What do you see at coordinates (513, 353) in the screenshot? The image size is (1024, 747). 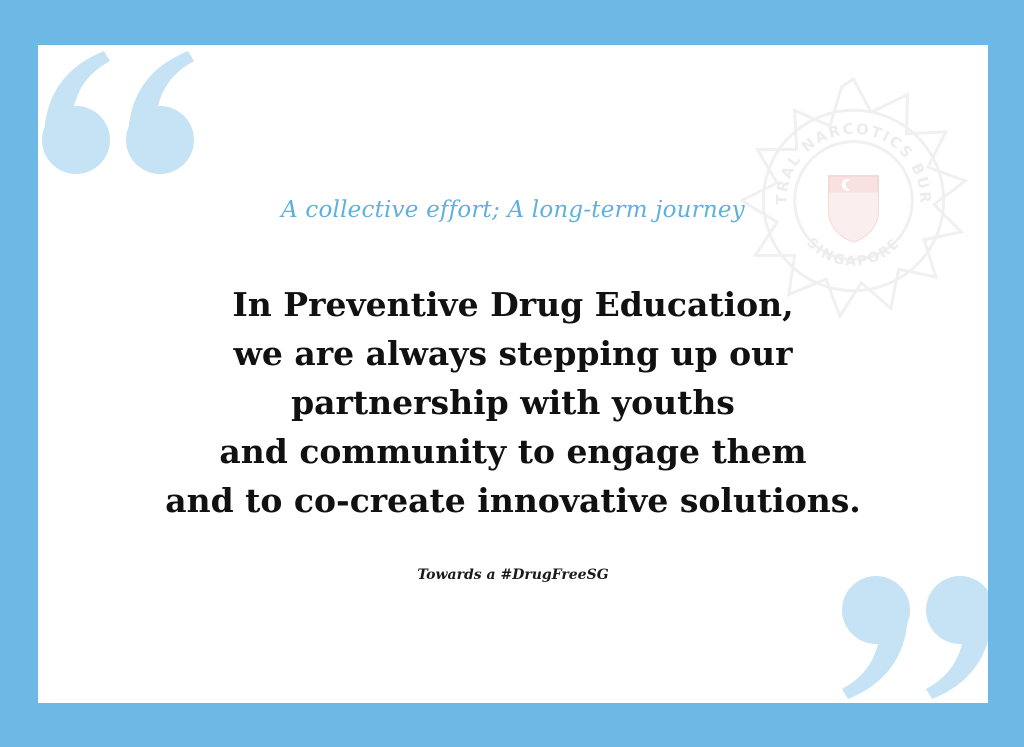 I see `quote-line: we are always stepping up our` at bounding box center [513, 353].